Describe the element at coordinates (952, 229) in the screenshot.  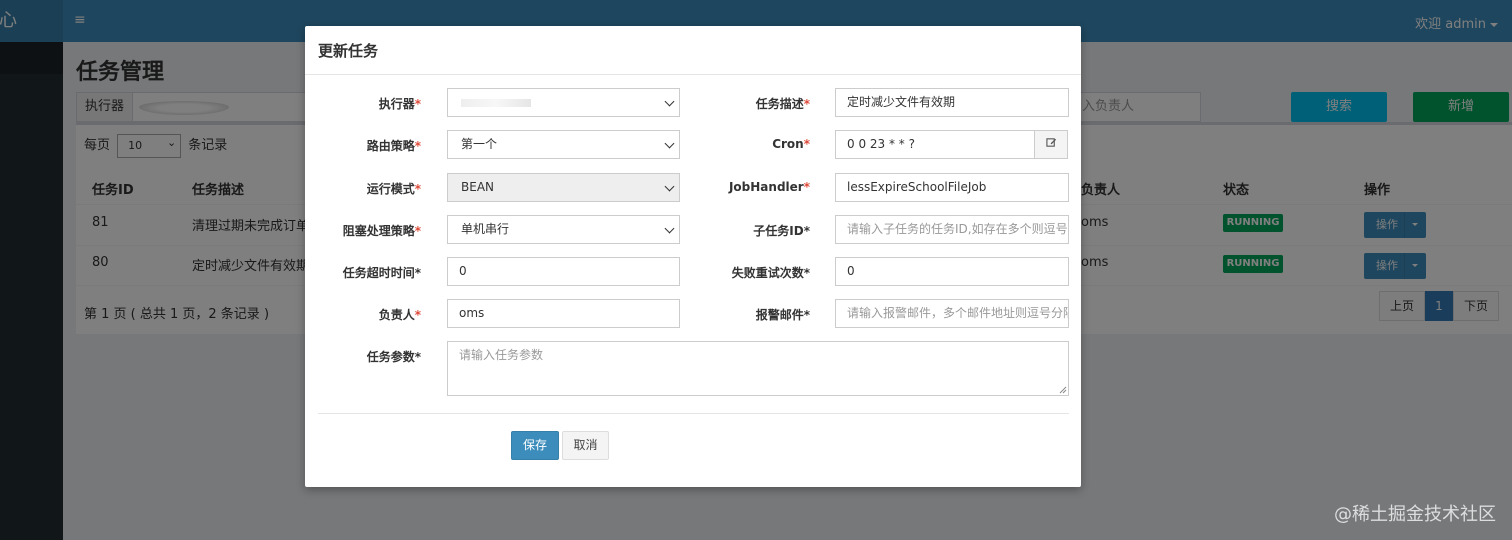
I see `child-id-input: 请输入子任务的任务ID,如存在多个则逗号分隔` at that location.